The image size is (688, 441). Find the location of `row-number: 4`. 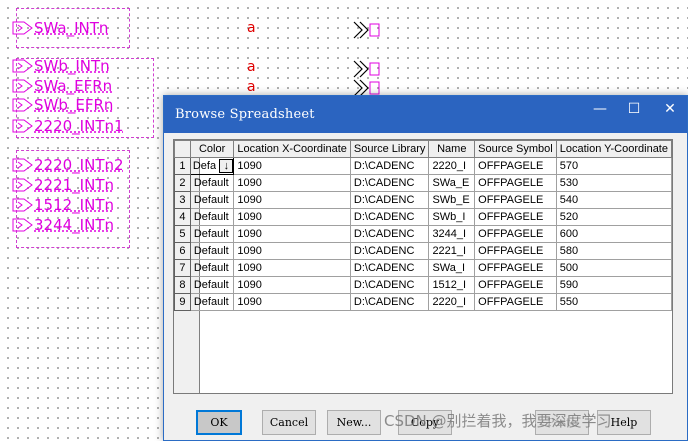

row-number: 4 is located at coordinates (182, 217).